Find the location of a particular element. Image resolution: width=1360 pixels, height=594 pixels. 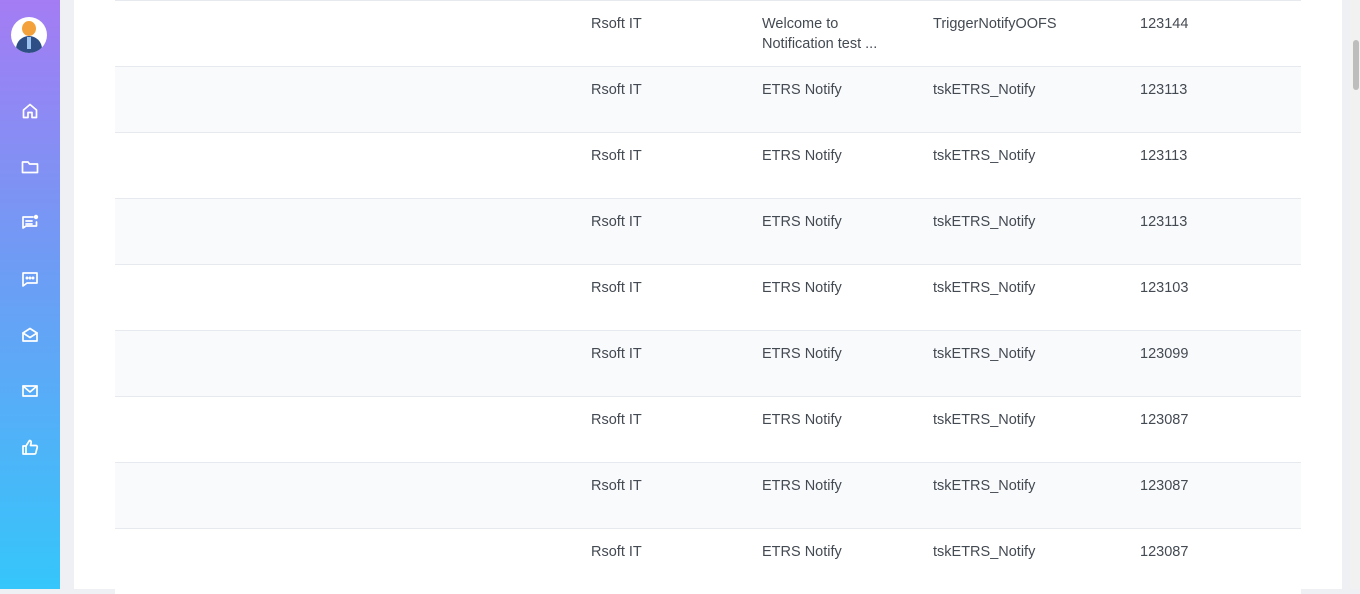

sidebar-item-notifications is located at coordinates (30, 223).